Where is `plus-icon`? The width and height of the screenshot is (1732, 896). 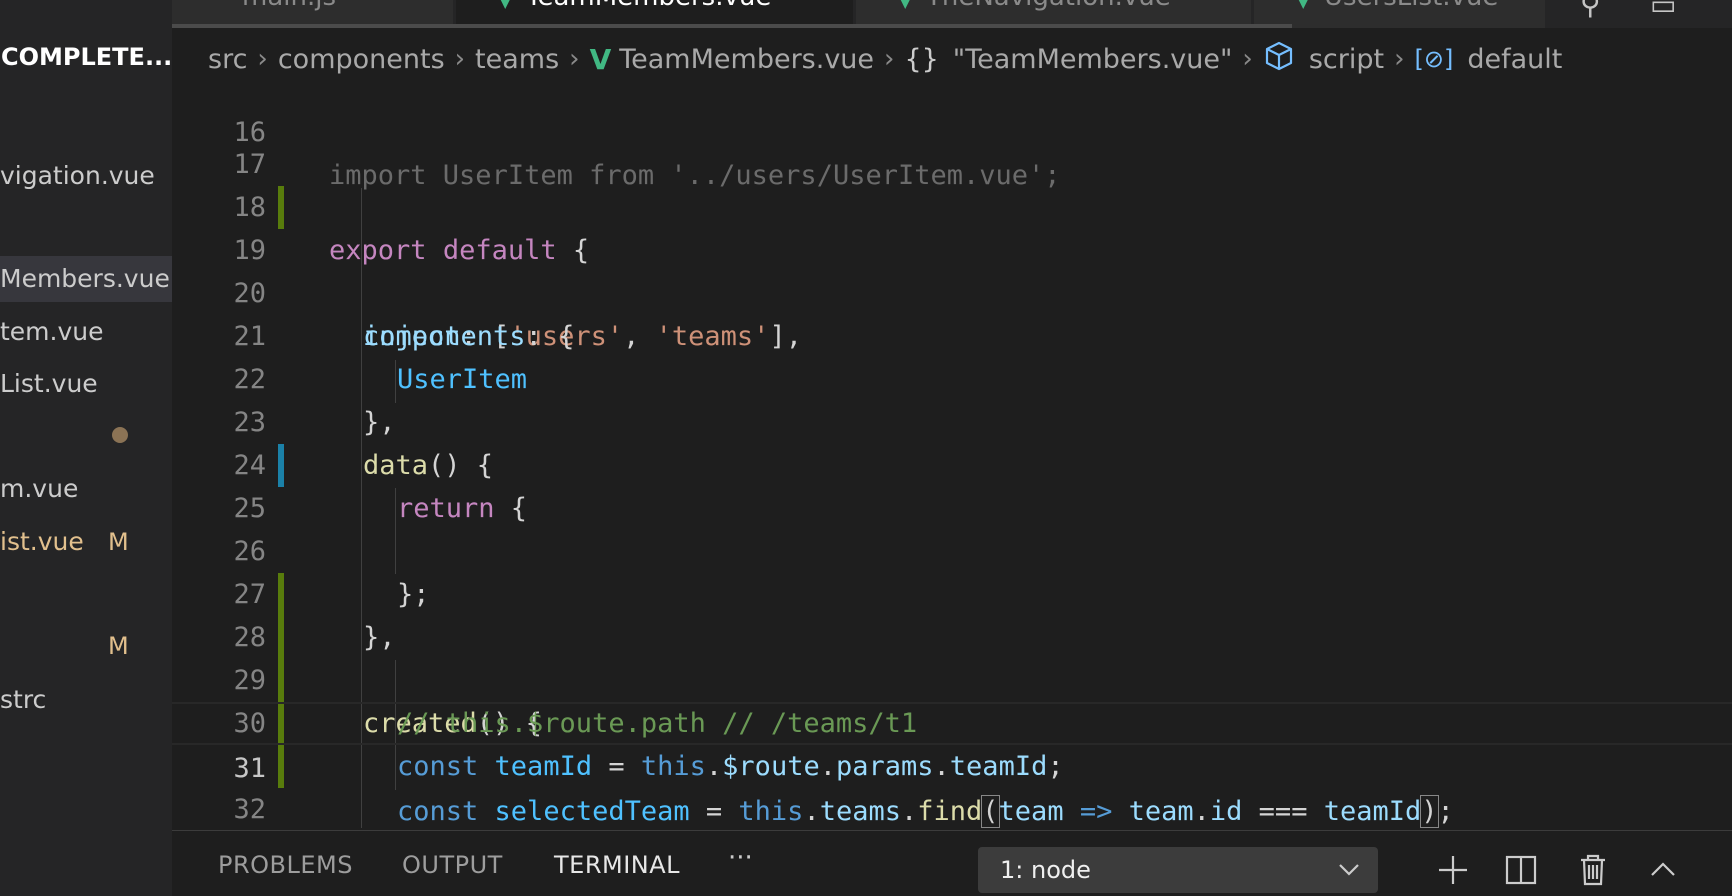
plus-icon is located at coordinates (1453, 872).